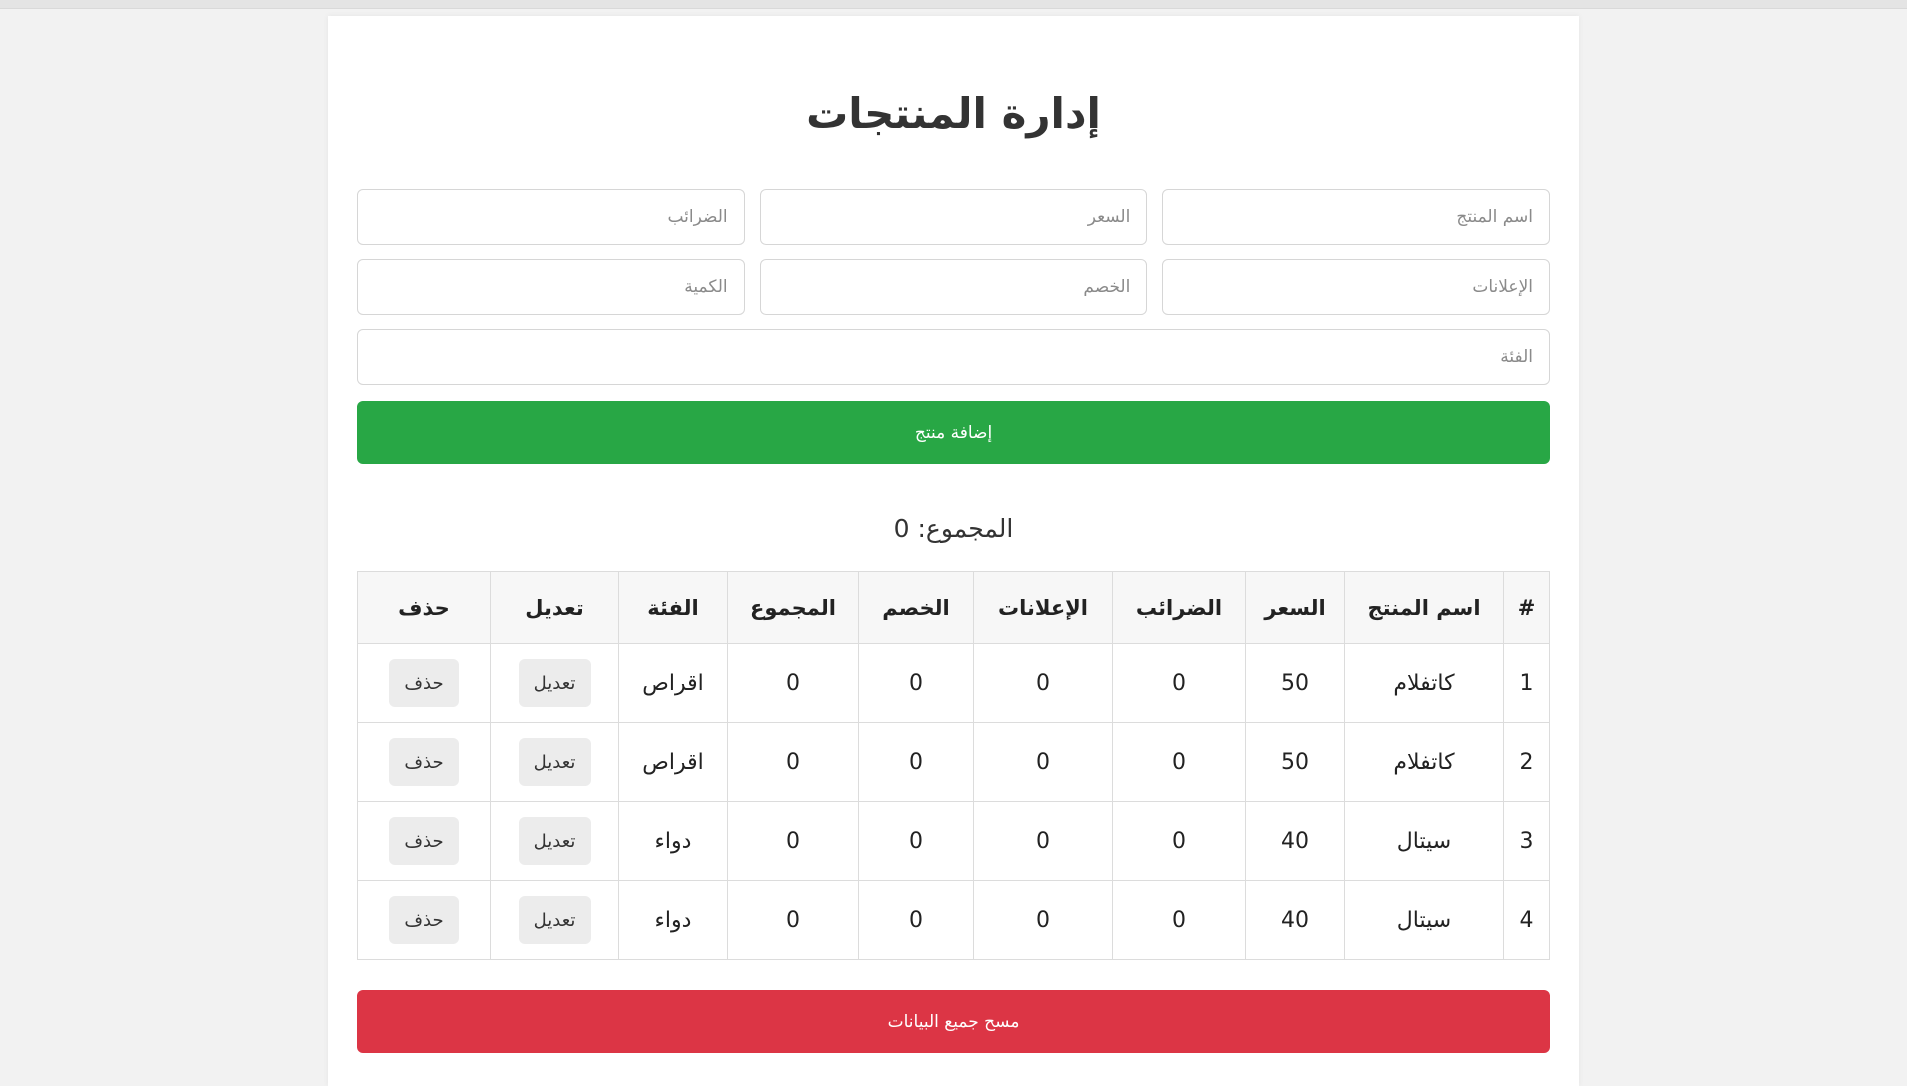  Describe the element at coordinates (554, 607) in the screenshot. I see `header-edit: تعديل` at that location.